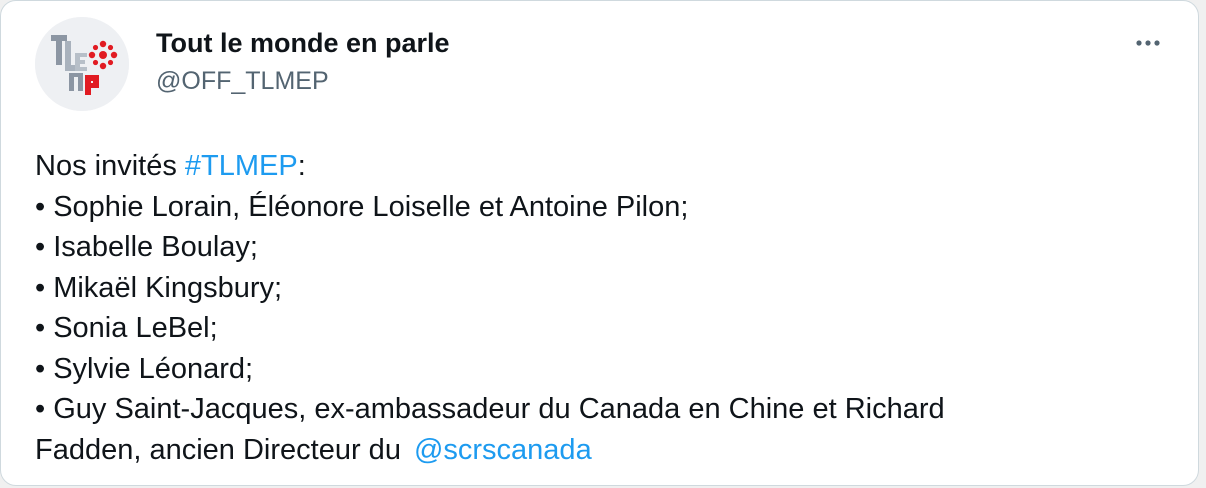 Image resolution: width=1206 pixels, height=488 pixels. What do you see at coordinates (146, 247) in the screenshot?
I see `guest-line: • Isabelle Boulay;` at bounding box center [146, 247].